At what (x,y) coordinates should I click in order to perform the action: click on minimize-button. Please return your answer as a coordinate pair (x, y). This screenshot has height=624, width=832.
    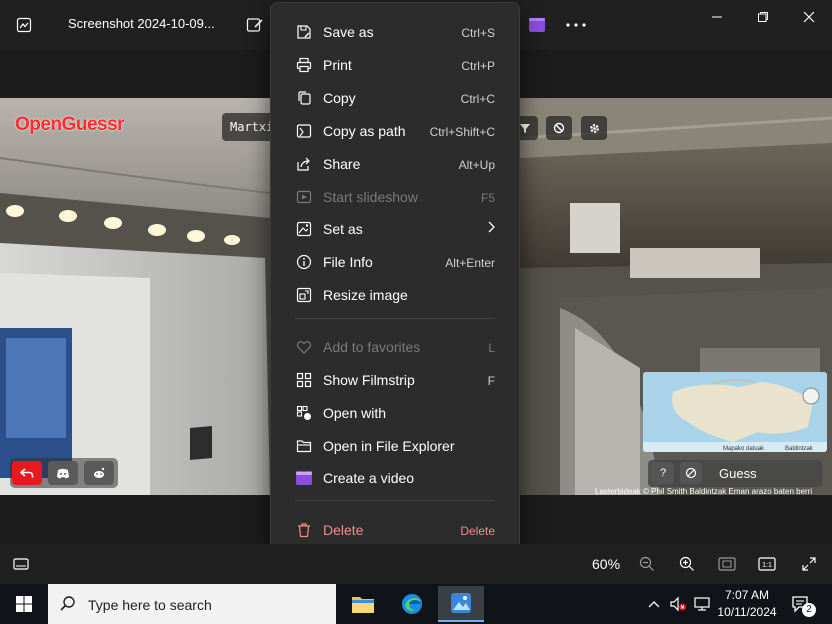
    Looking at the image, I should click on (717, 17).